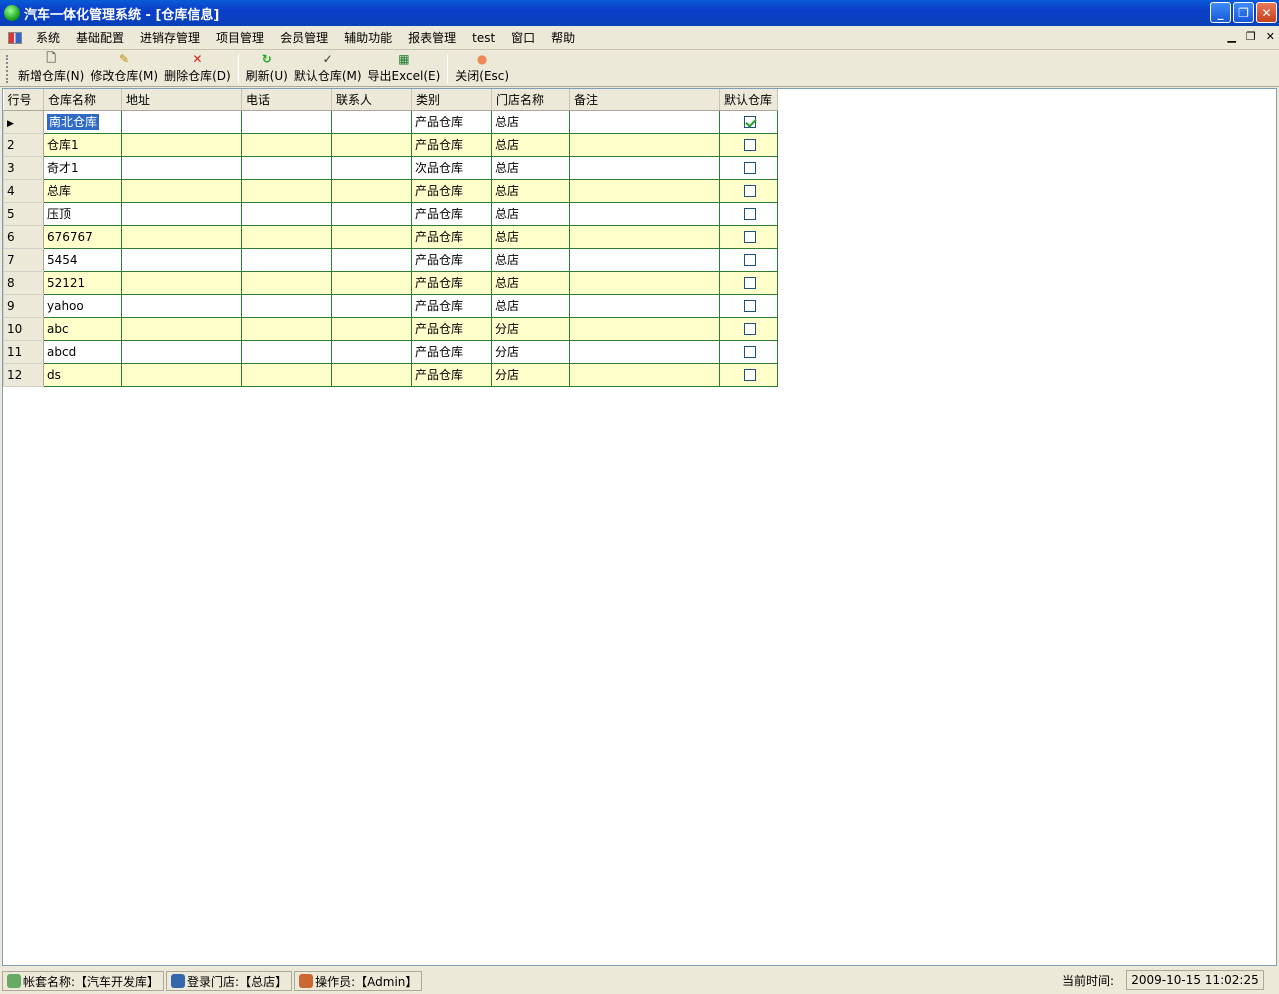 The width and height of the screenshot is (1279, 994). Describe the element at coordinates (482, 69) in the screenshot. I see `toolbar-button-6: ● 关闭(Esc)` at that location.